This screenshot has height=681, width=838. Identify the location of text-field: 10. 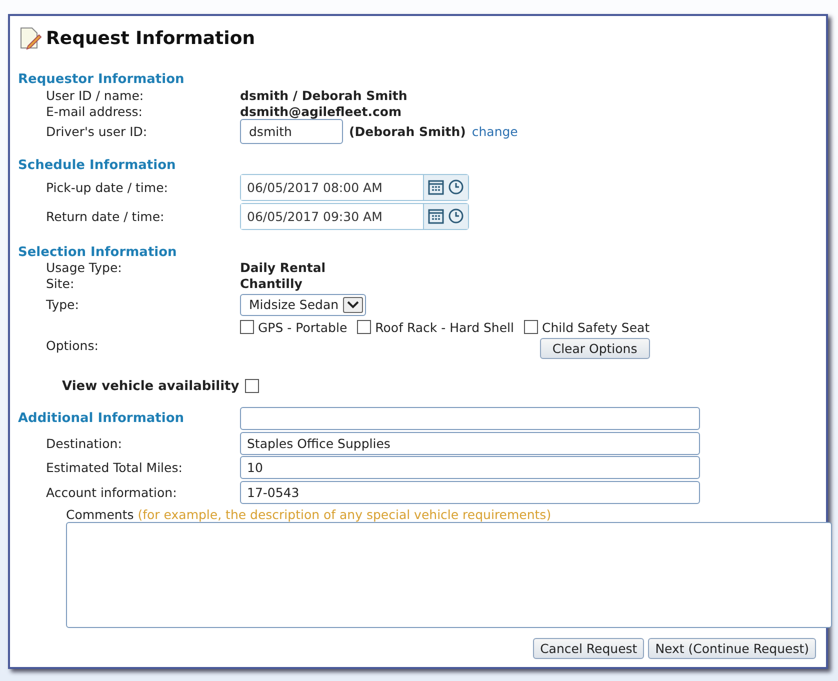
(470, 468).